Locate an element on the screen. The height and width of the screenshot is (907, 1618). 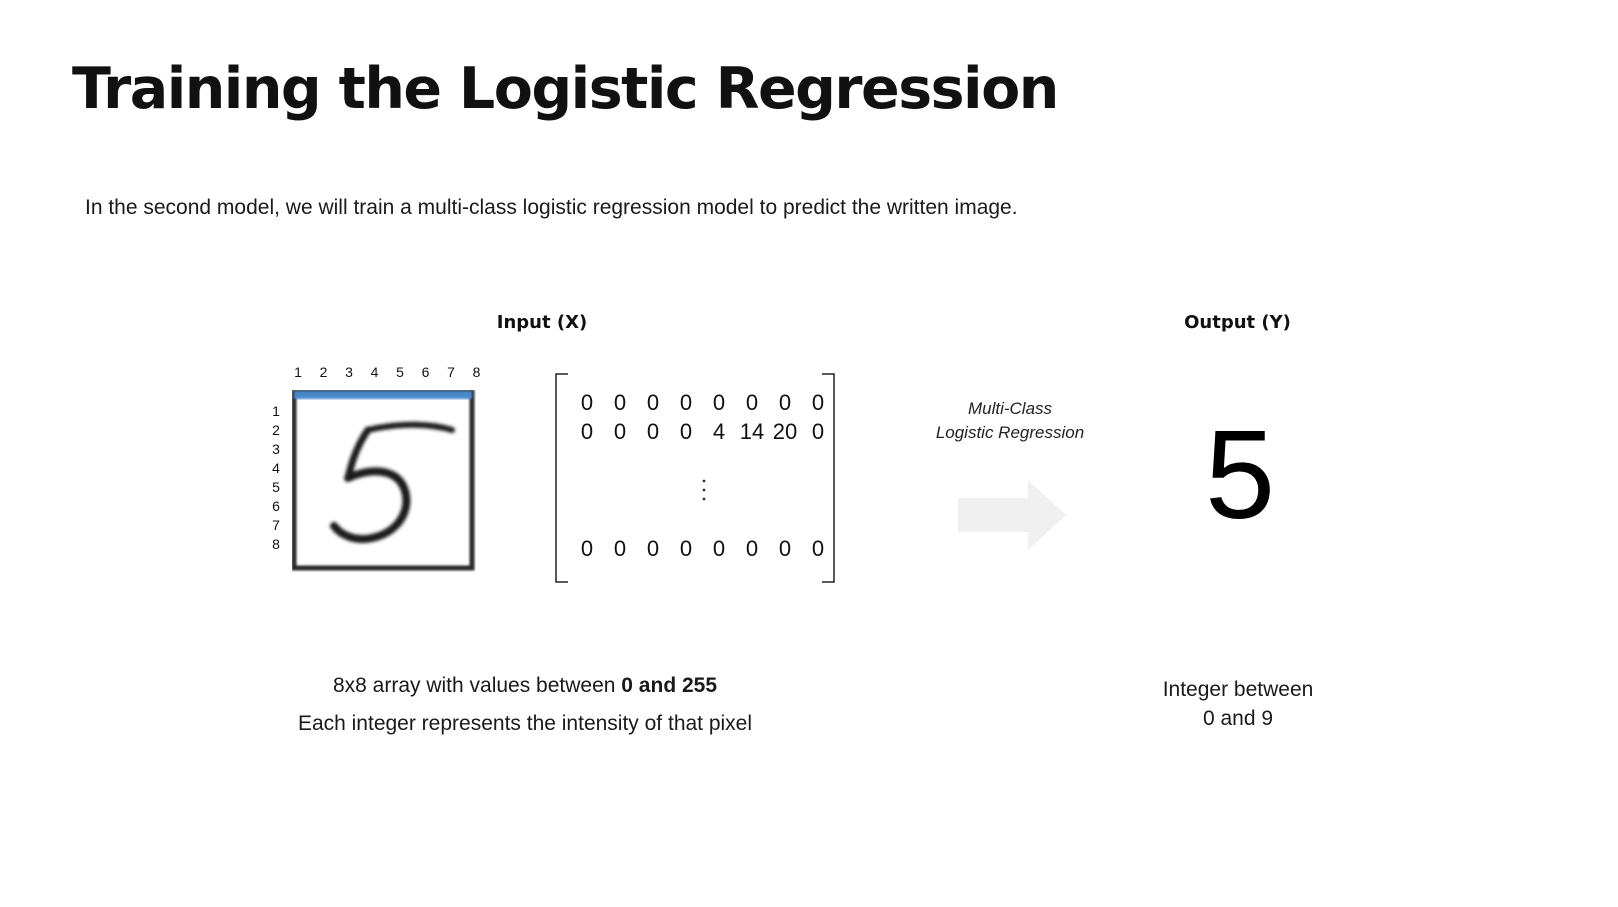
row-index: 1 is located at coordinates (276, 411).